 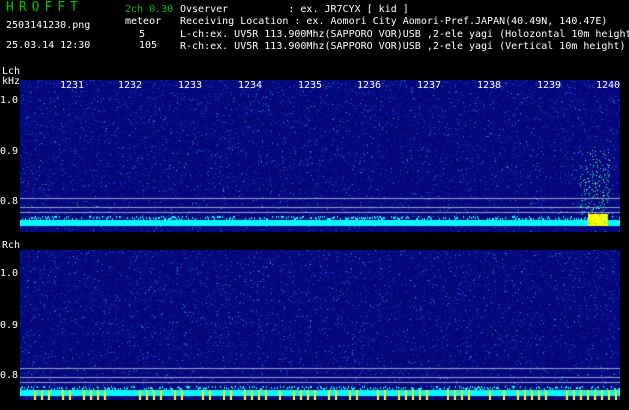 What do you see at coordinates (9, 100) in the screenshot?
I see `lch-ytick-1: 1.0` at bounding box center [9, 100].